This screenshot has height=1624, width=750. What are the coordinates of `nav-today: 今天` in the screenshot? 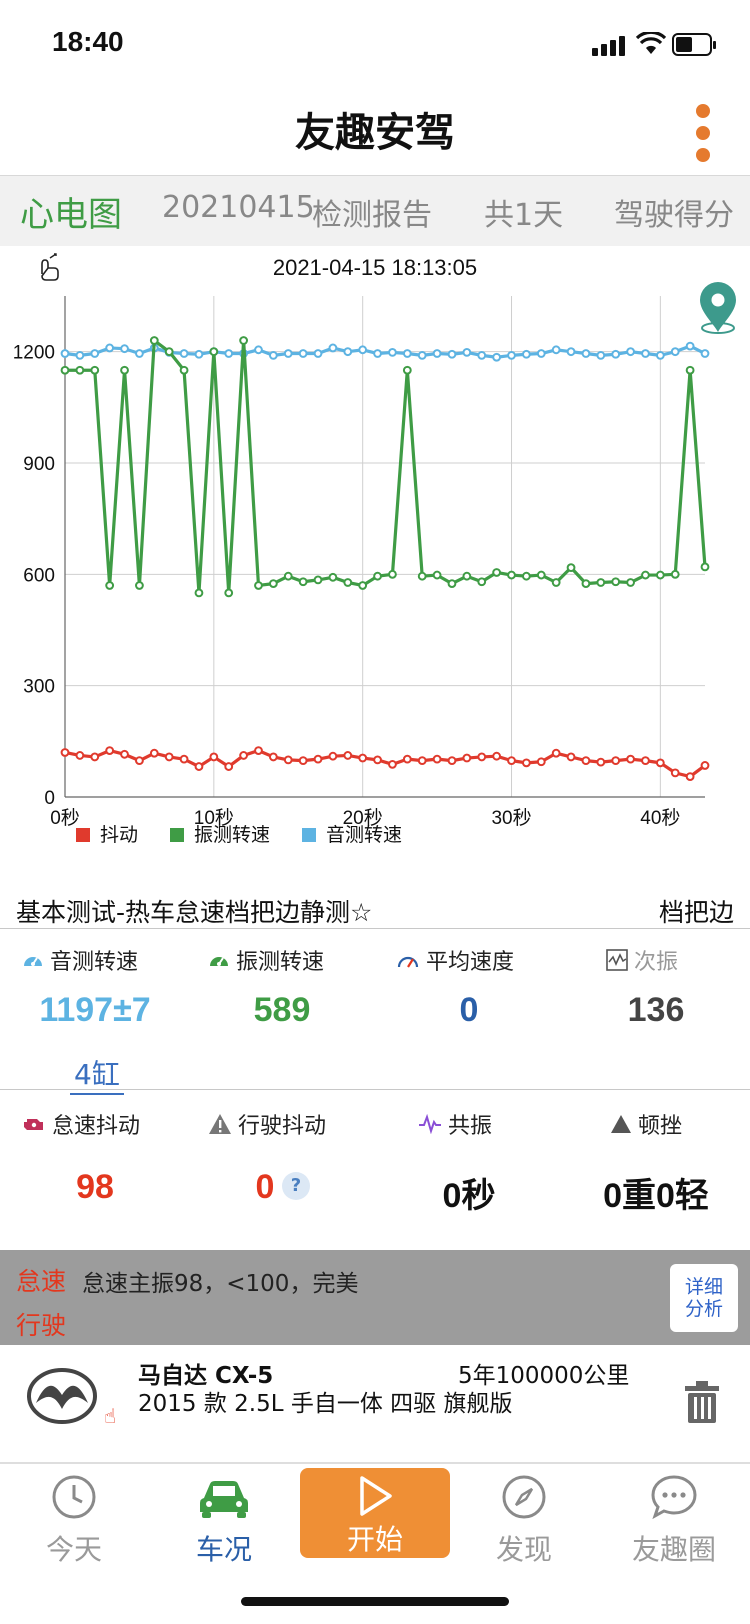 It's located at (74, 1518).